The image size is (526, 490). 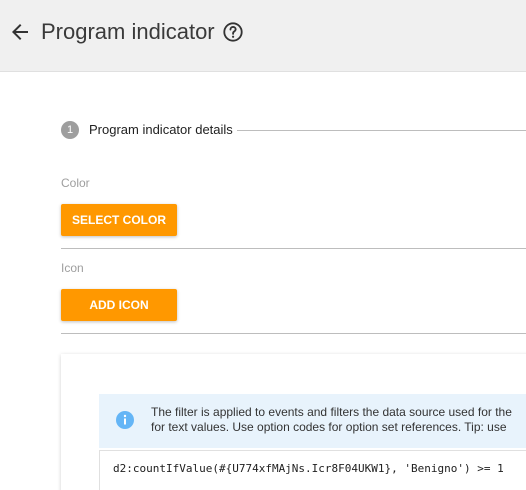 What do you see at coordinates (75, 183) in the screenshot?
I see `color-field-label: Color` at bounding box center [75, 183].